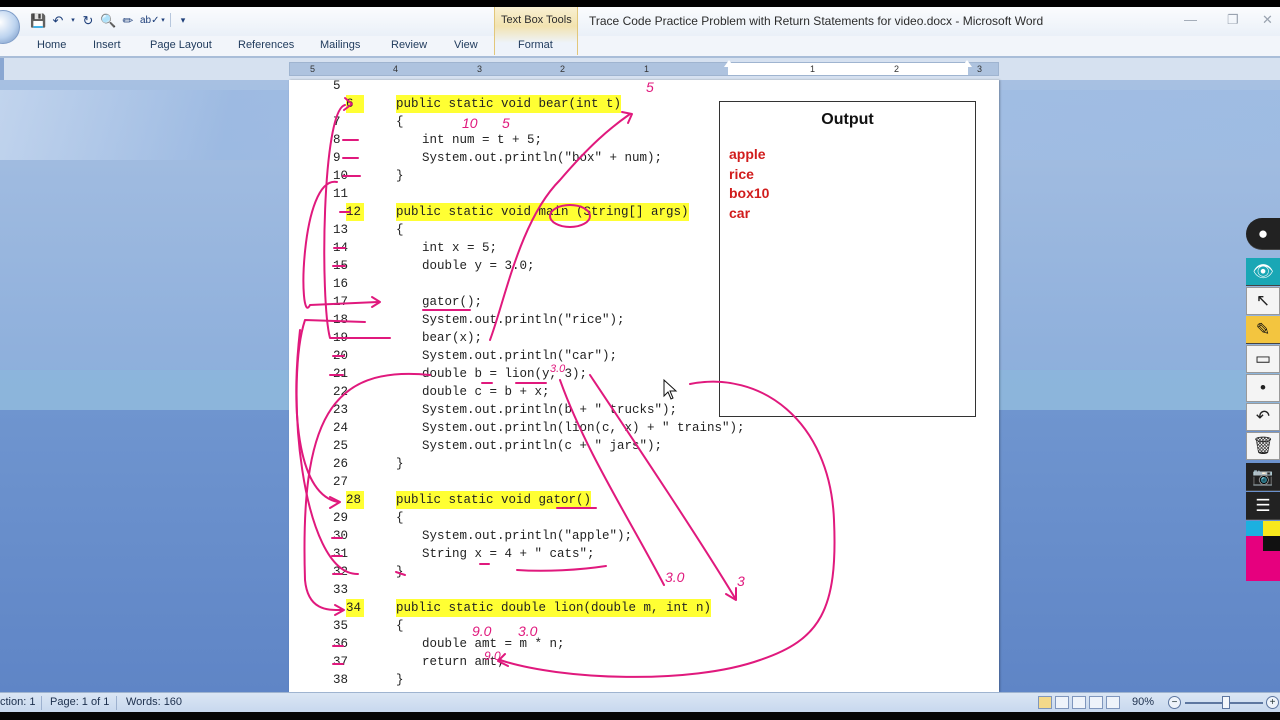 Image resolution: width=1280 pixels, height=720 pixels. What do you see at coordinates (337, 122) in the screenshot?
I see `line-number: 7` at bounding box center [337, 122].